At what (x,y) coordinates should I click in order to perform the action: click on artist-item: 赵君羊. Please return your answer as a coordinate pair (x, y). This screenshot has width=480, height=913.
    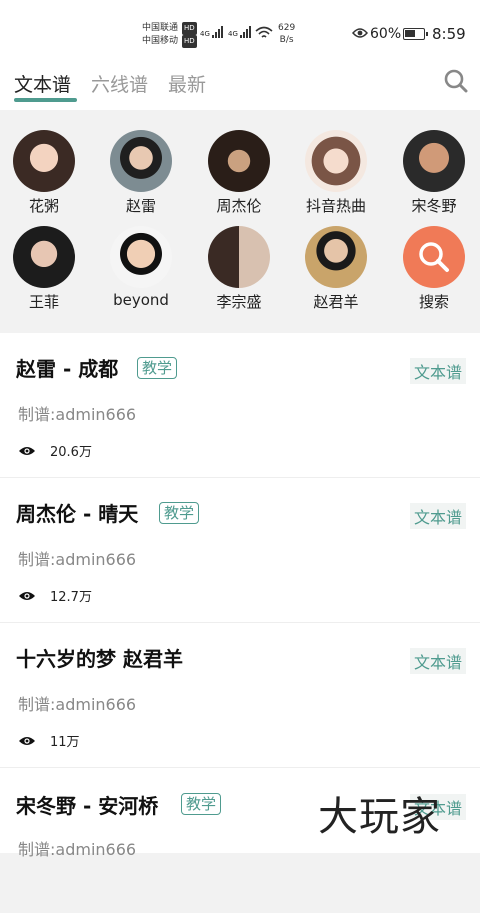
    Looking at the image, I should click on (336, 269).